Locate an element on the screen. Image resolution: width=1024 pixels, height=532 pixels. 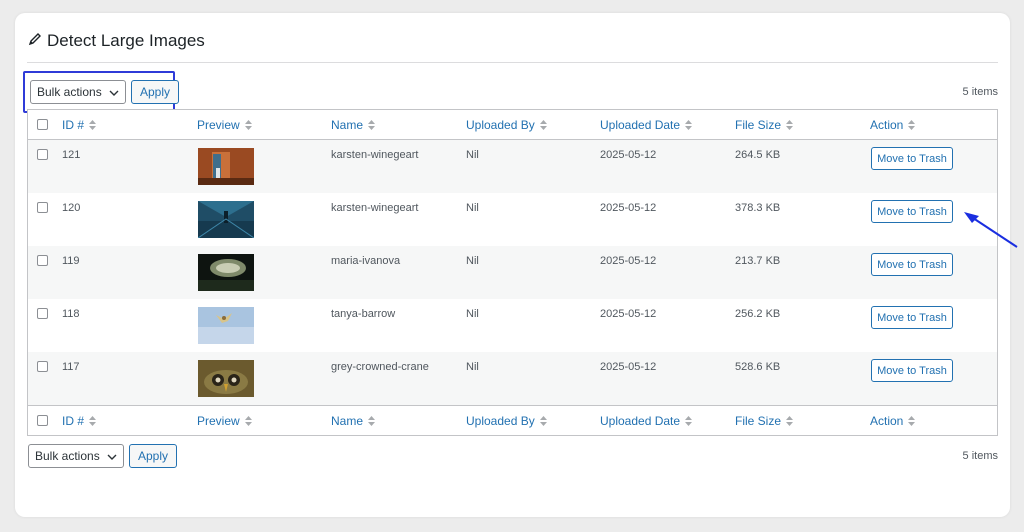
row-file-size: 256.2 KB is located at coordinates (758, 314).